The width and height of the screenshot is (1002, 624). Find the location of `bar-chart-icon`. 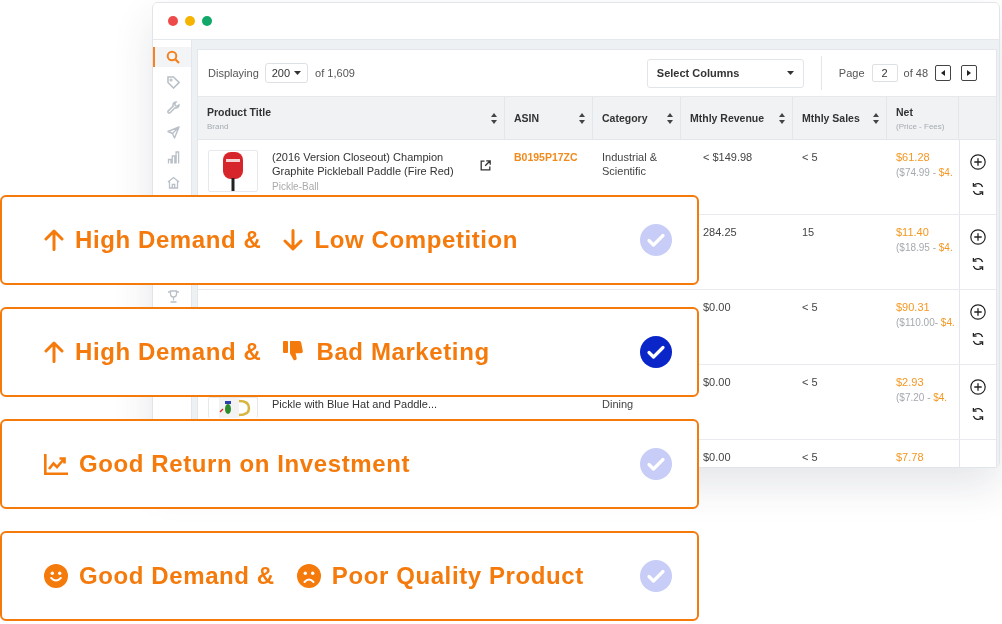

bar-chart-icon is located at coordinates (173, 157).